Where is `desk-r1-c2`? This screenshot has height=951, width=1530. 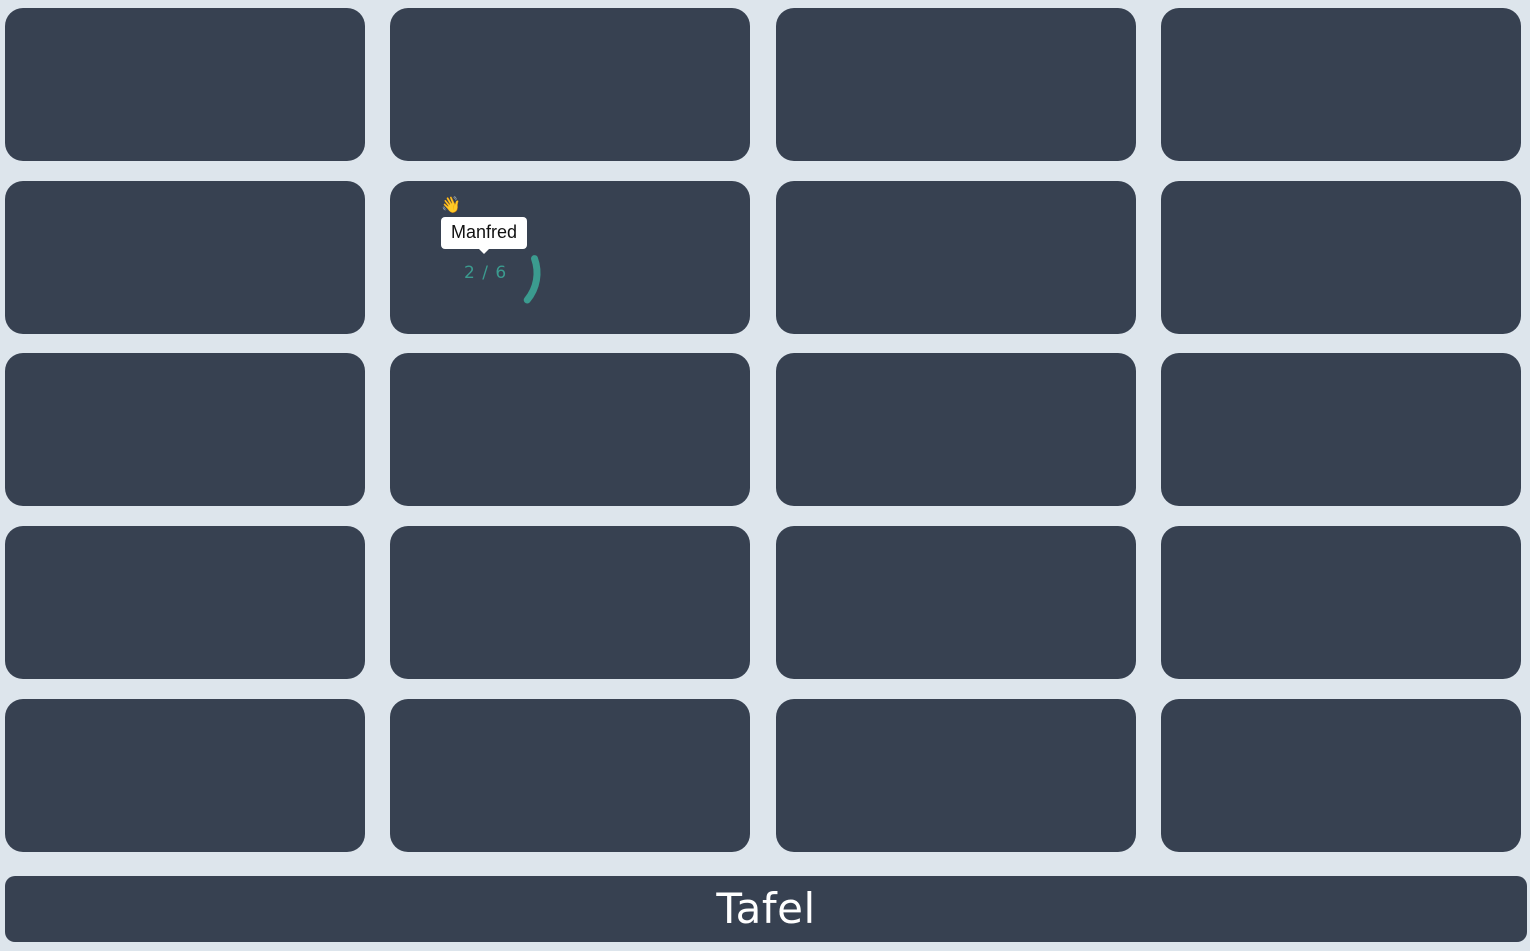 desk-r1-c2 is located at coordinates (570, 84).